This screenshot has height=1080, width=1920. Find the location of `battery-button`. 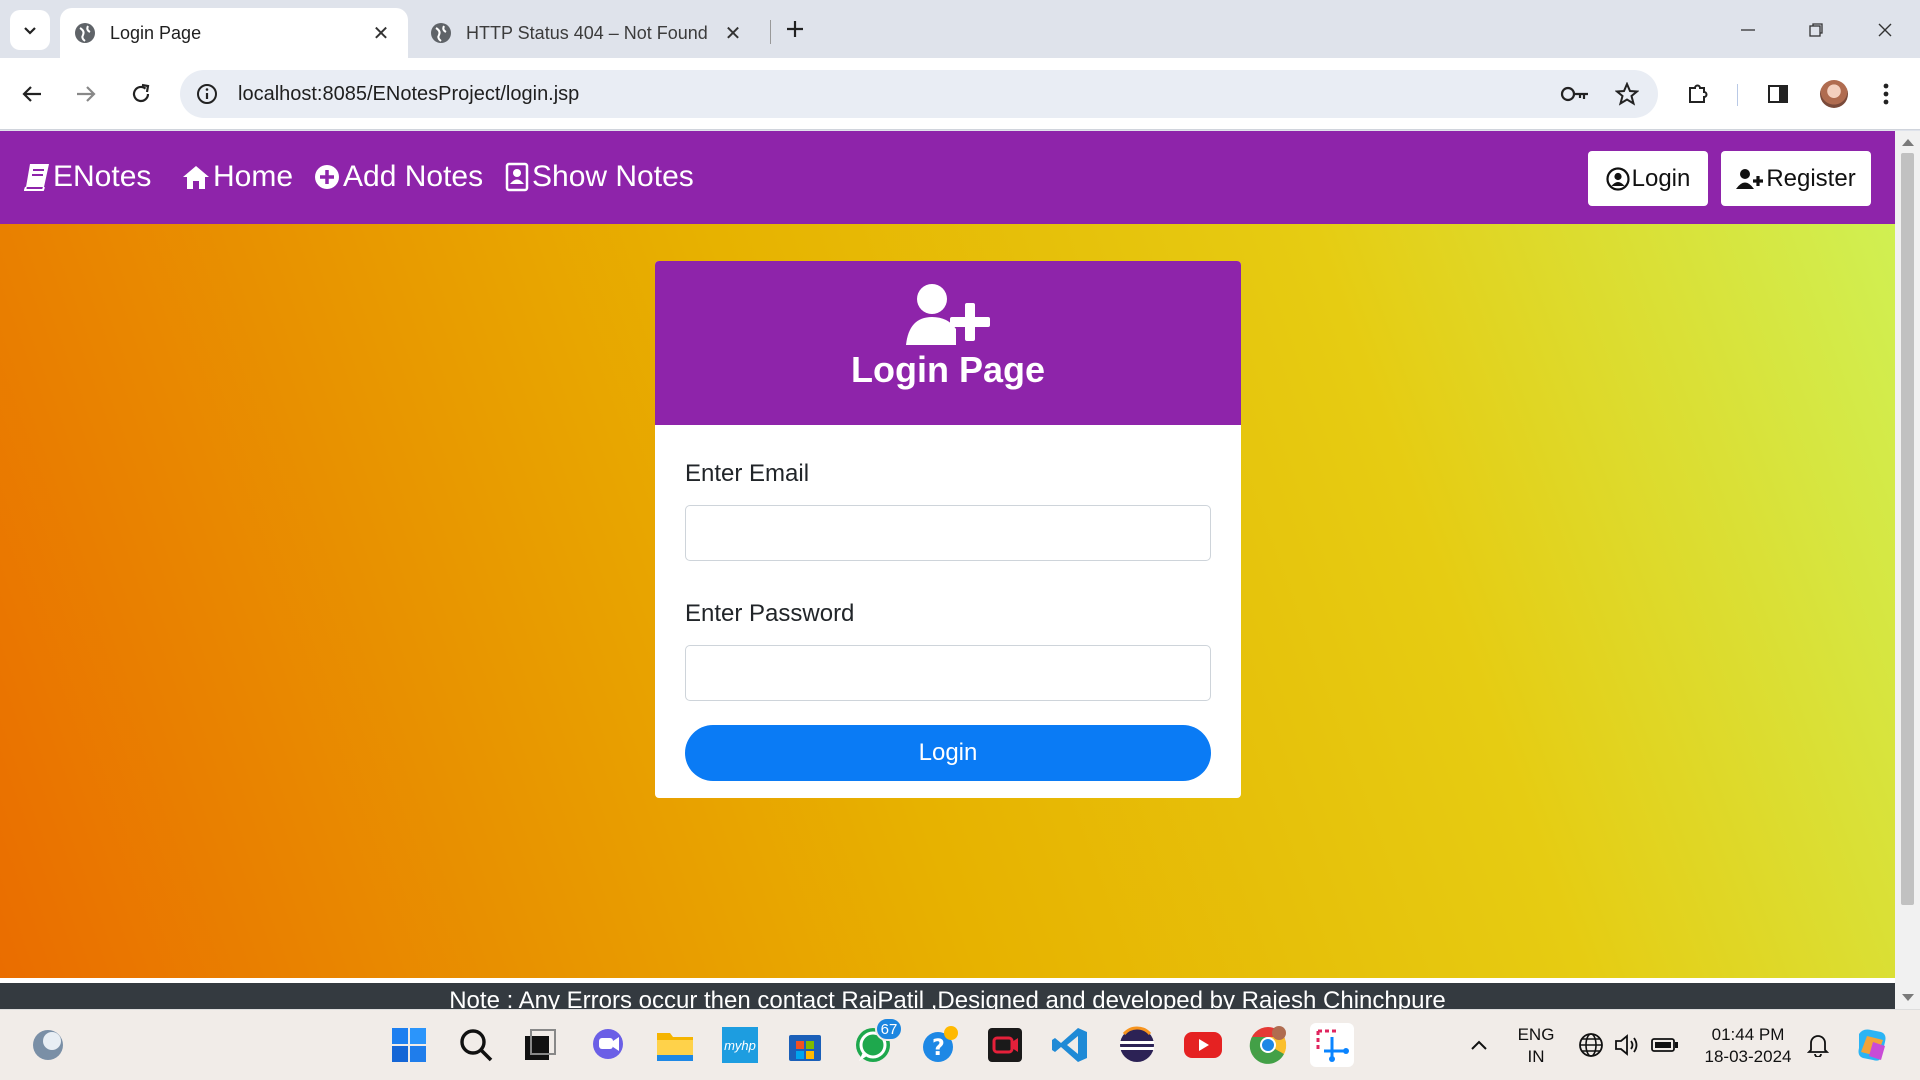

battery-button is located at coordinates (1665, 1045).